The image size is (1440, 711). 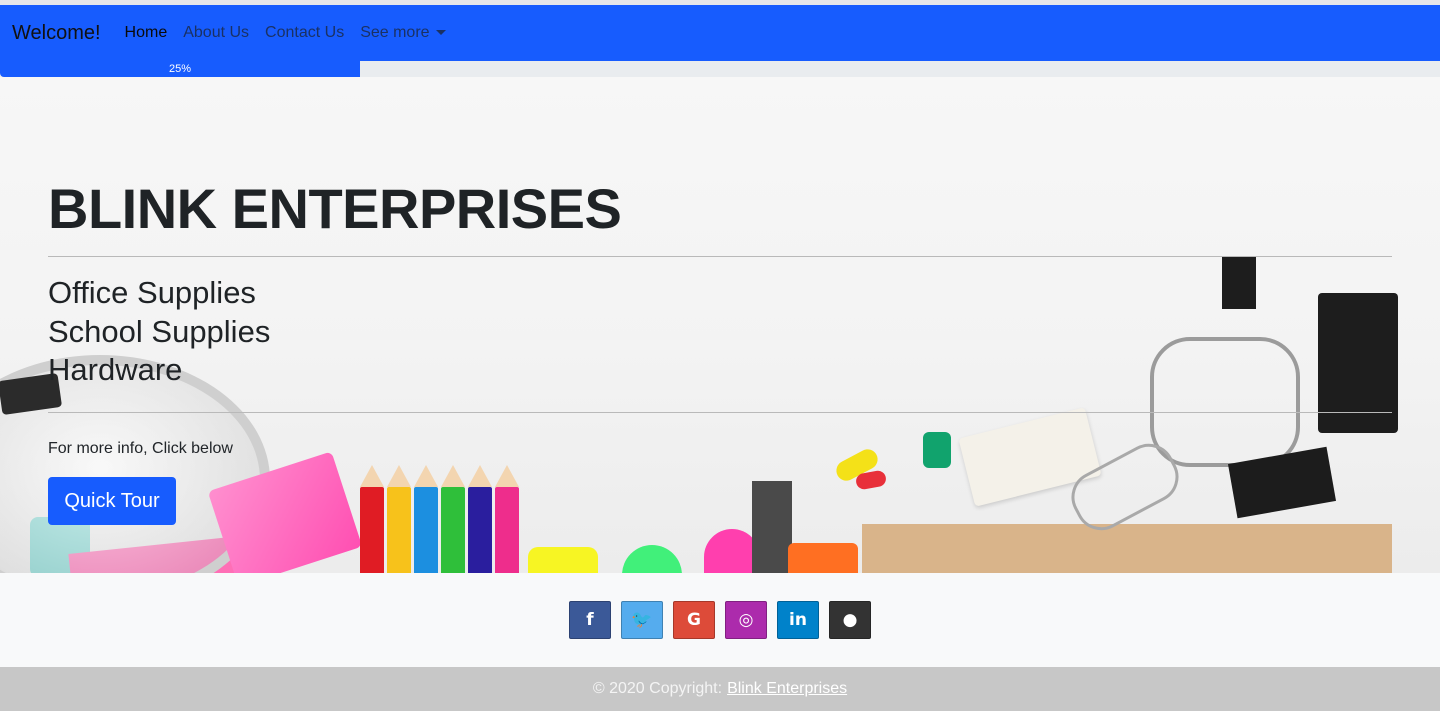 What do you see at coordinates (56, 33) in the screenshot?
I see `navbar-brand: Welcome!` at bounding box center [56, 33].